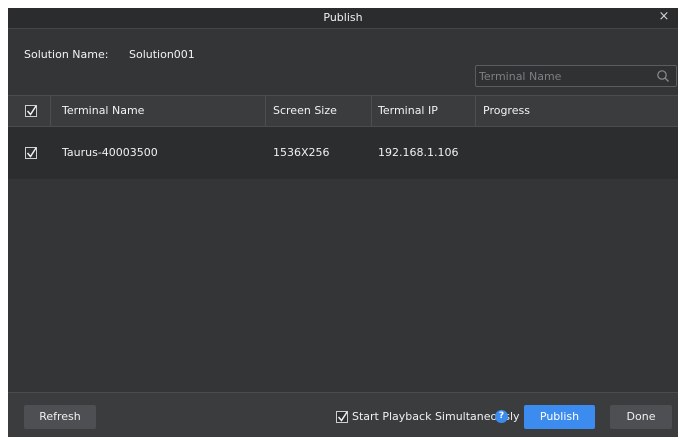 Image resolution: width=678 pixels, height=437 pixels. What do you see at coordinates (60, 417) in the screenshot?
I see `refresh-button: Refresh` at bounding box center [60, 417].